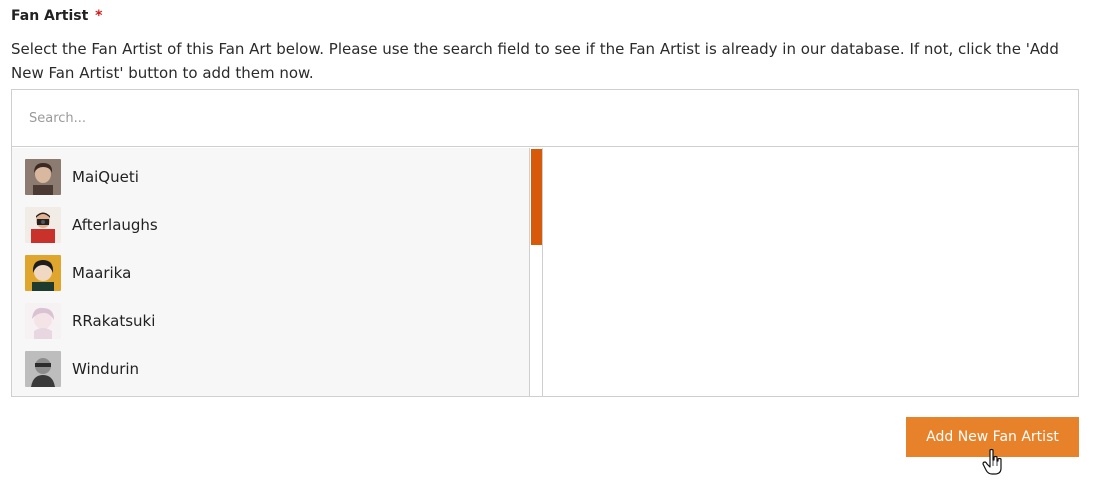 The image size is (1093, 485). I want to click on list-item: Windurin, so click(82, 369).